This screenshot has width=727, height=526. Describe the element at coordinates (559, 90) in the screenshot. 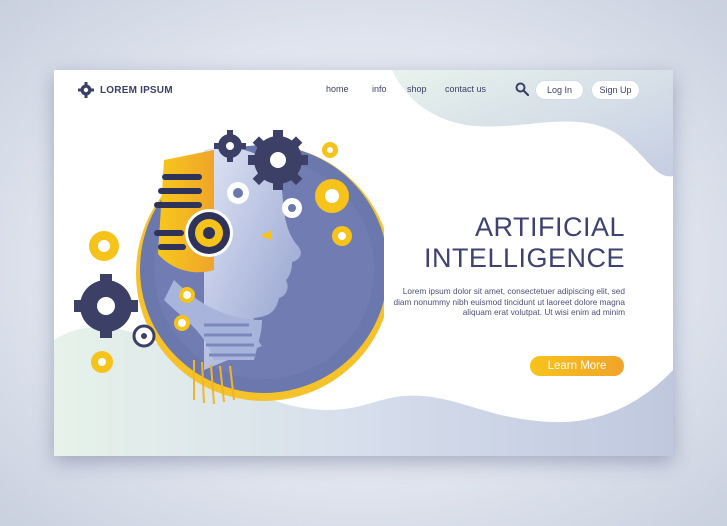

I see `login-button: Log In` at that location.